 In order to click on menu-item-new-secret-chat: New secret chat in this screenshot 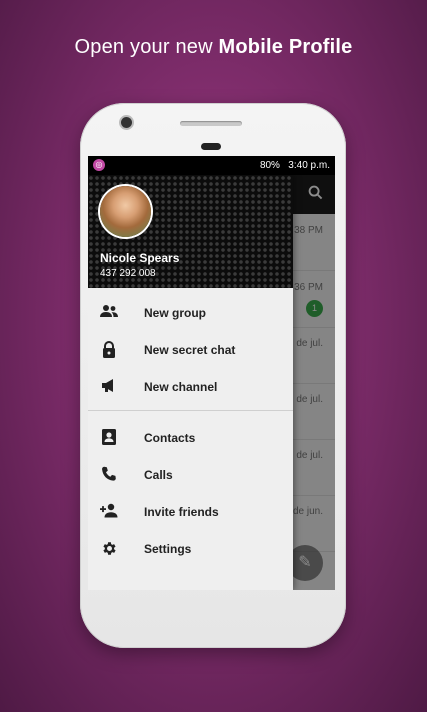, I will do `click(190, 350)`.